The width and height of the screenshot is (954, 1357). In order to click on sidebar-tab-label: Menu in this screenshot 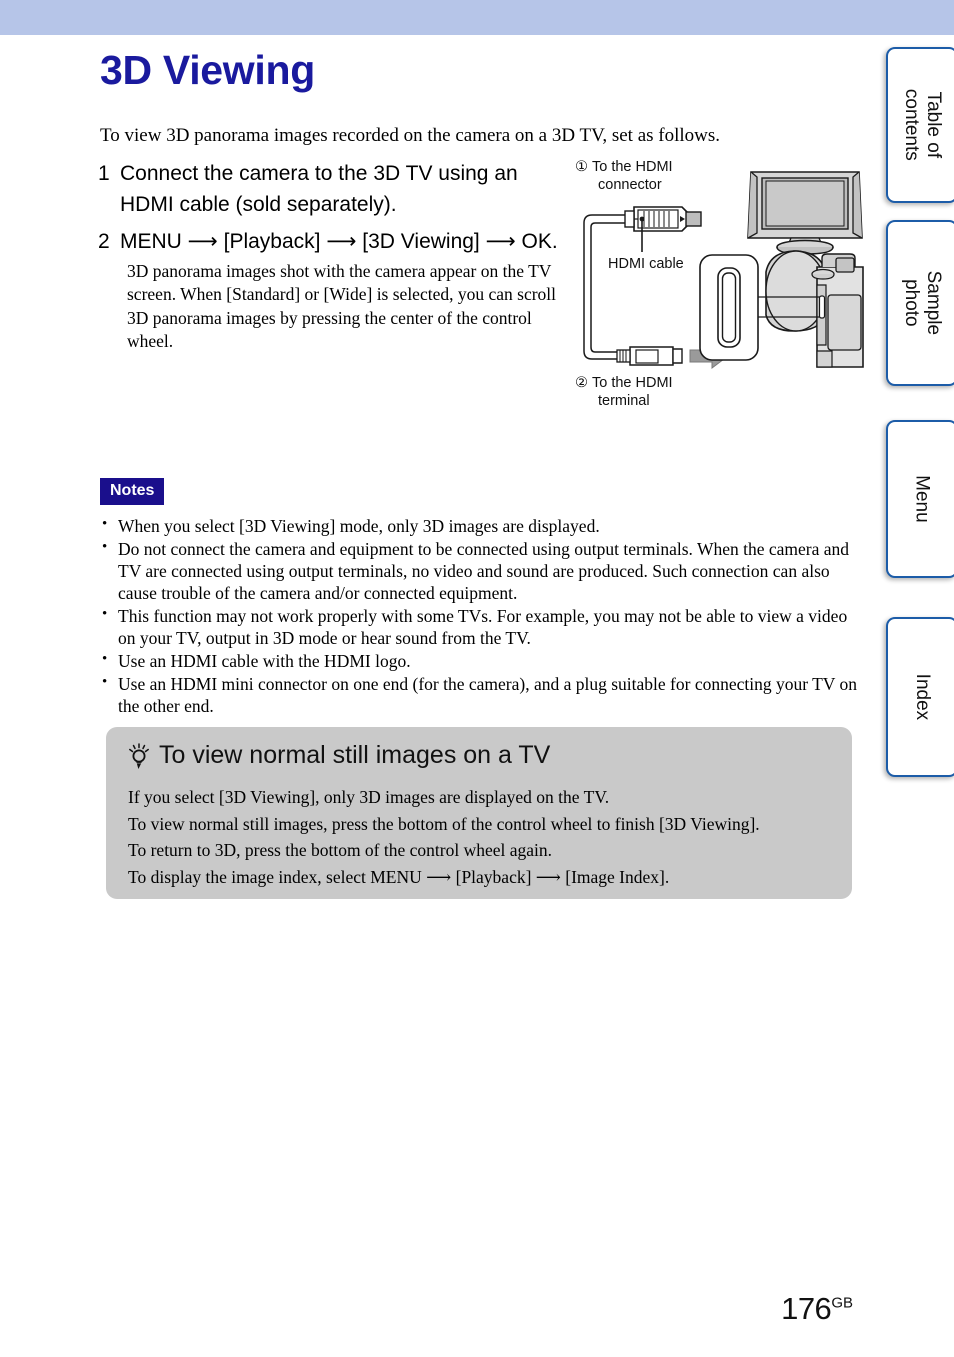, I will do `click(922, 499)`.